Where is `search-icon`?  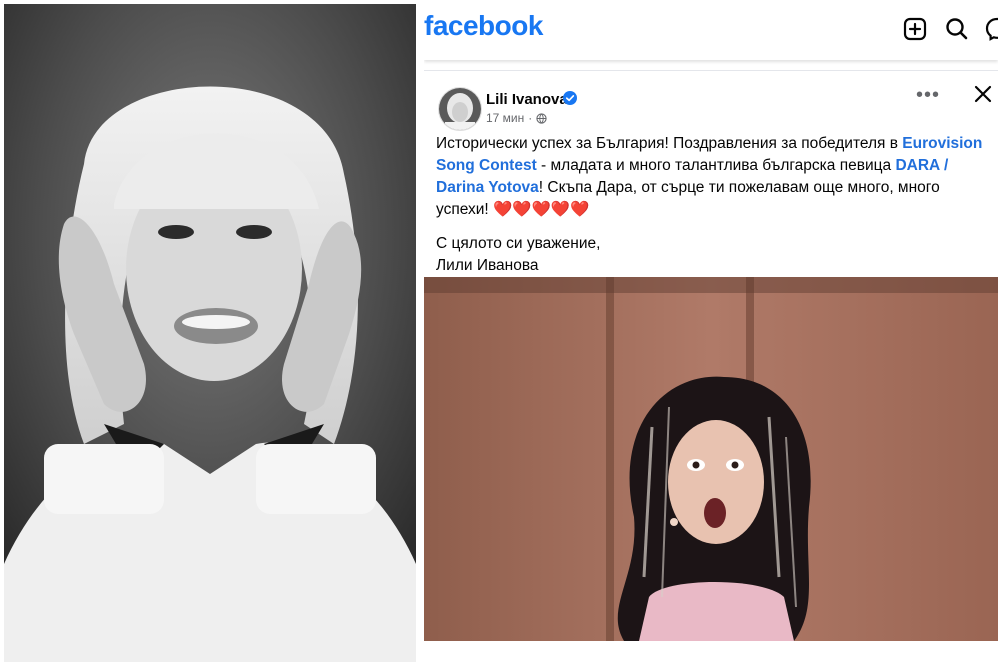 search-icon is located at coordinates (957, 29).